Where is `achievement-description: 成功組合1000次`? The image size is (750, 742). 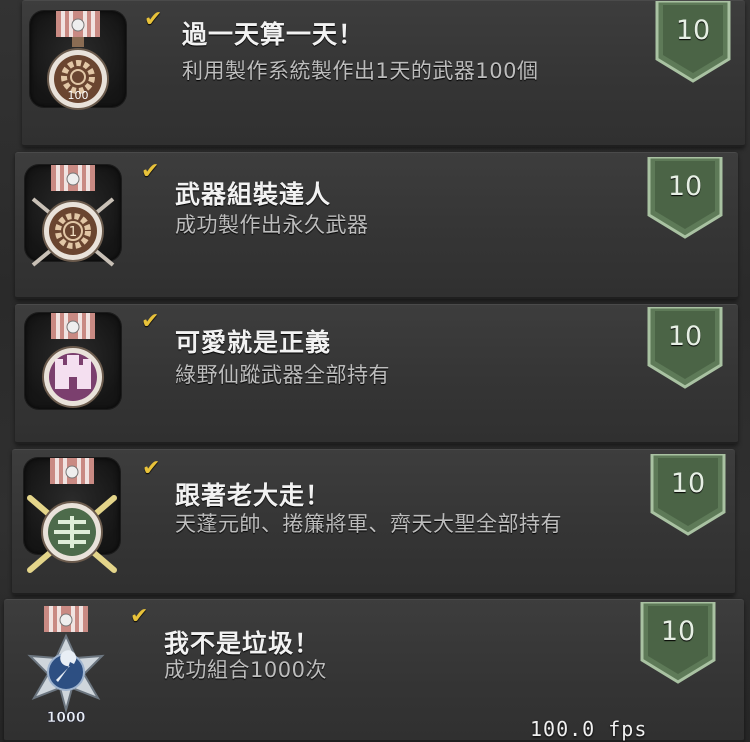
achievement-description: 成功組合1000次 is located at coordinates (245, 670).